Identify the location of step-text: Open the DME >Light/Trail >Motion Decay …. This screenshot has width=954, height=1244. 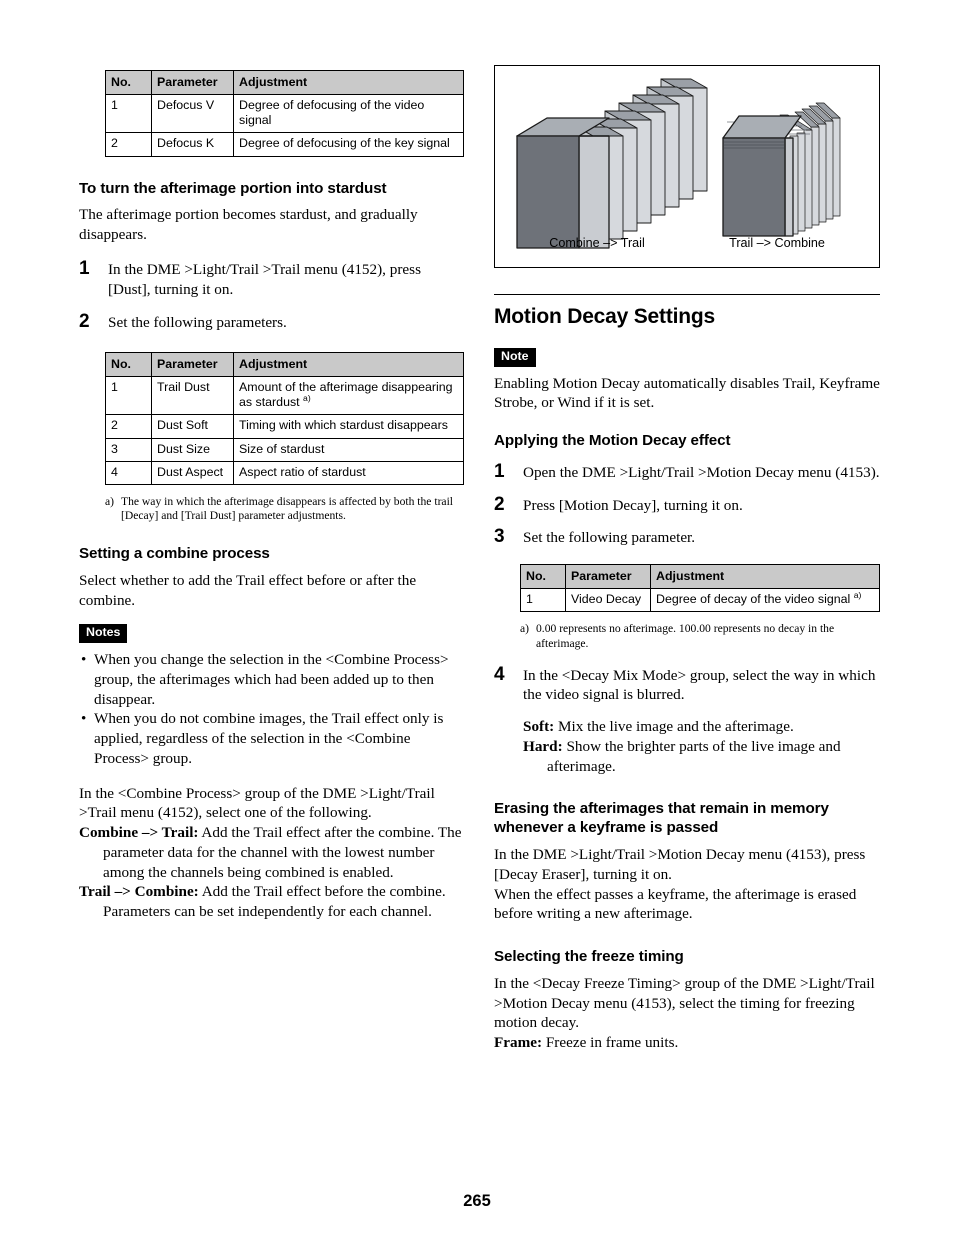
(701, 472).